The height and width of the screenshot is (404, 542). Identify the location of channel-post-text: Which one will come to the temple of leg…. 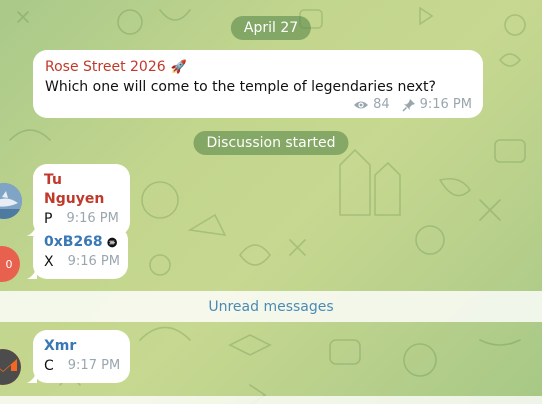
(240, 87).